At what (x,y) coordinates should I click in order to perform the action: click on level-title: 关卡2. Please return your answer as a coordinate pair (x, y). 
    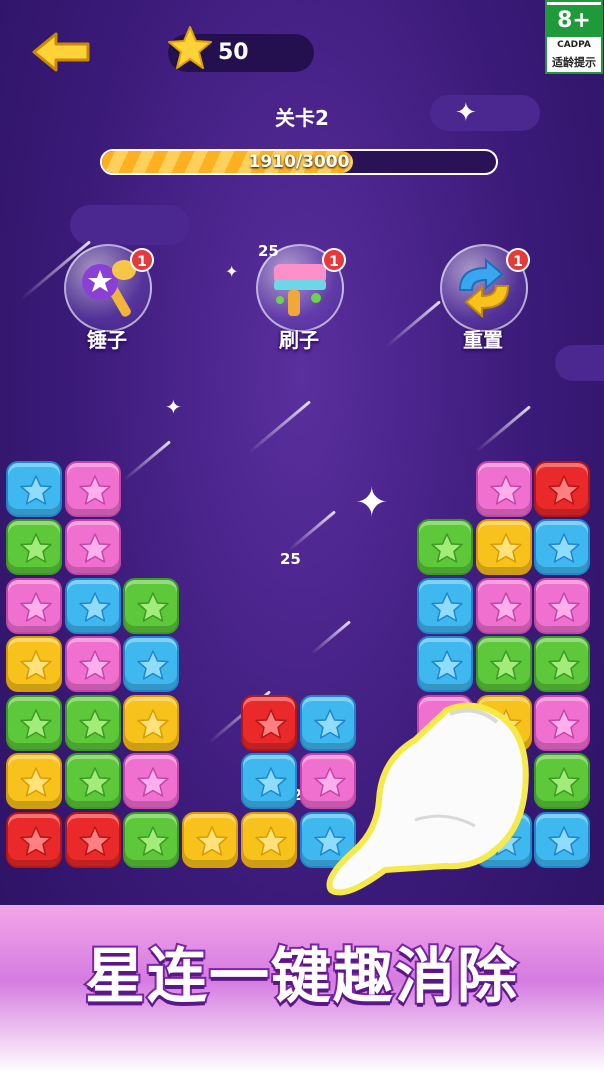
    Looking at the image, I should click on (302, 118).